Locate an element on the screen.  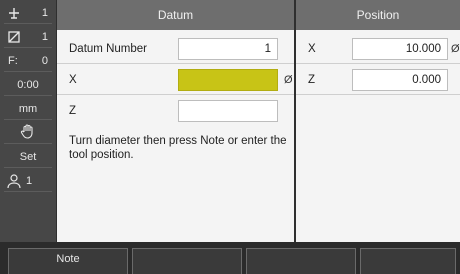
units-status: mm is located at coordinates (28, 109).